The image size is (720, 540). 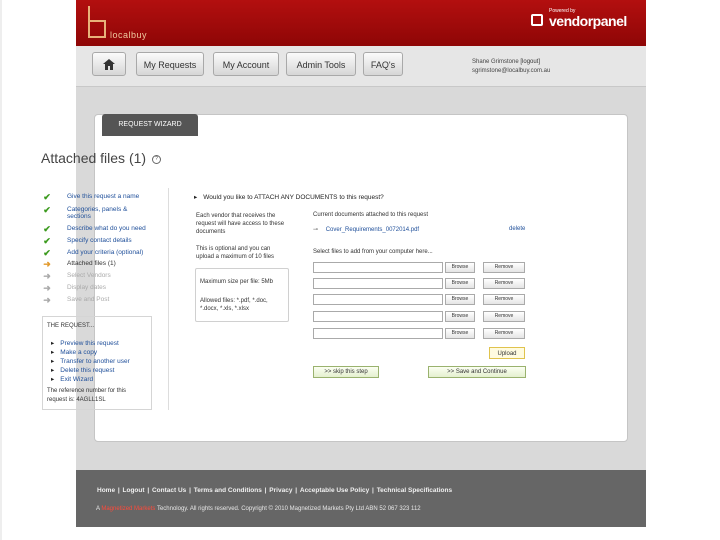 I want to click on make-copy-link: Make a copy, so click(x=74, y=352).